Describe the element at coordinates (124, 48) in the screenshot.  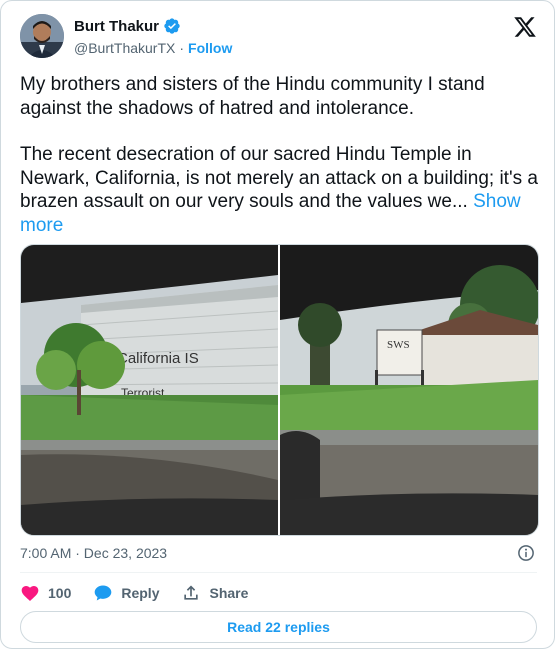
I see `author-handle: @BurtThakurTX` at that location.